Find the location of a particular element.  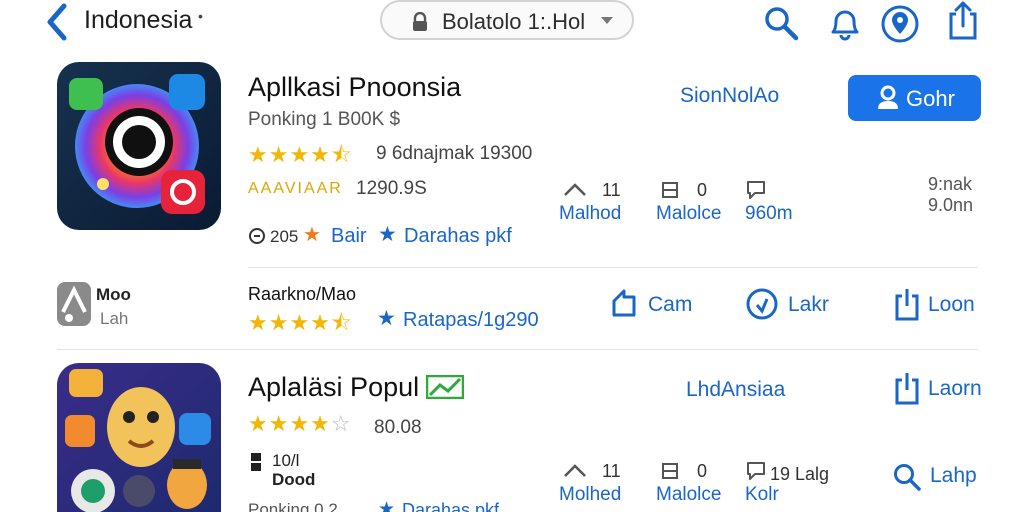

featured-tag-value: 1290.9S is located at coordinates (391, 188).